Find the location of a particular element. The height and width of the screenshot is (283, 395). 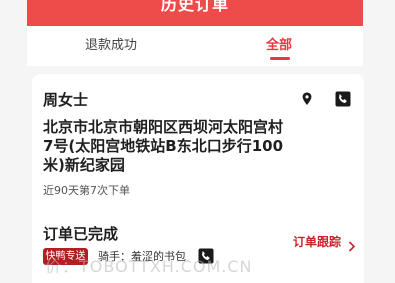

phone-icon is located at coordinates (343, 99).